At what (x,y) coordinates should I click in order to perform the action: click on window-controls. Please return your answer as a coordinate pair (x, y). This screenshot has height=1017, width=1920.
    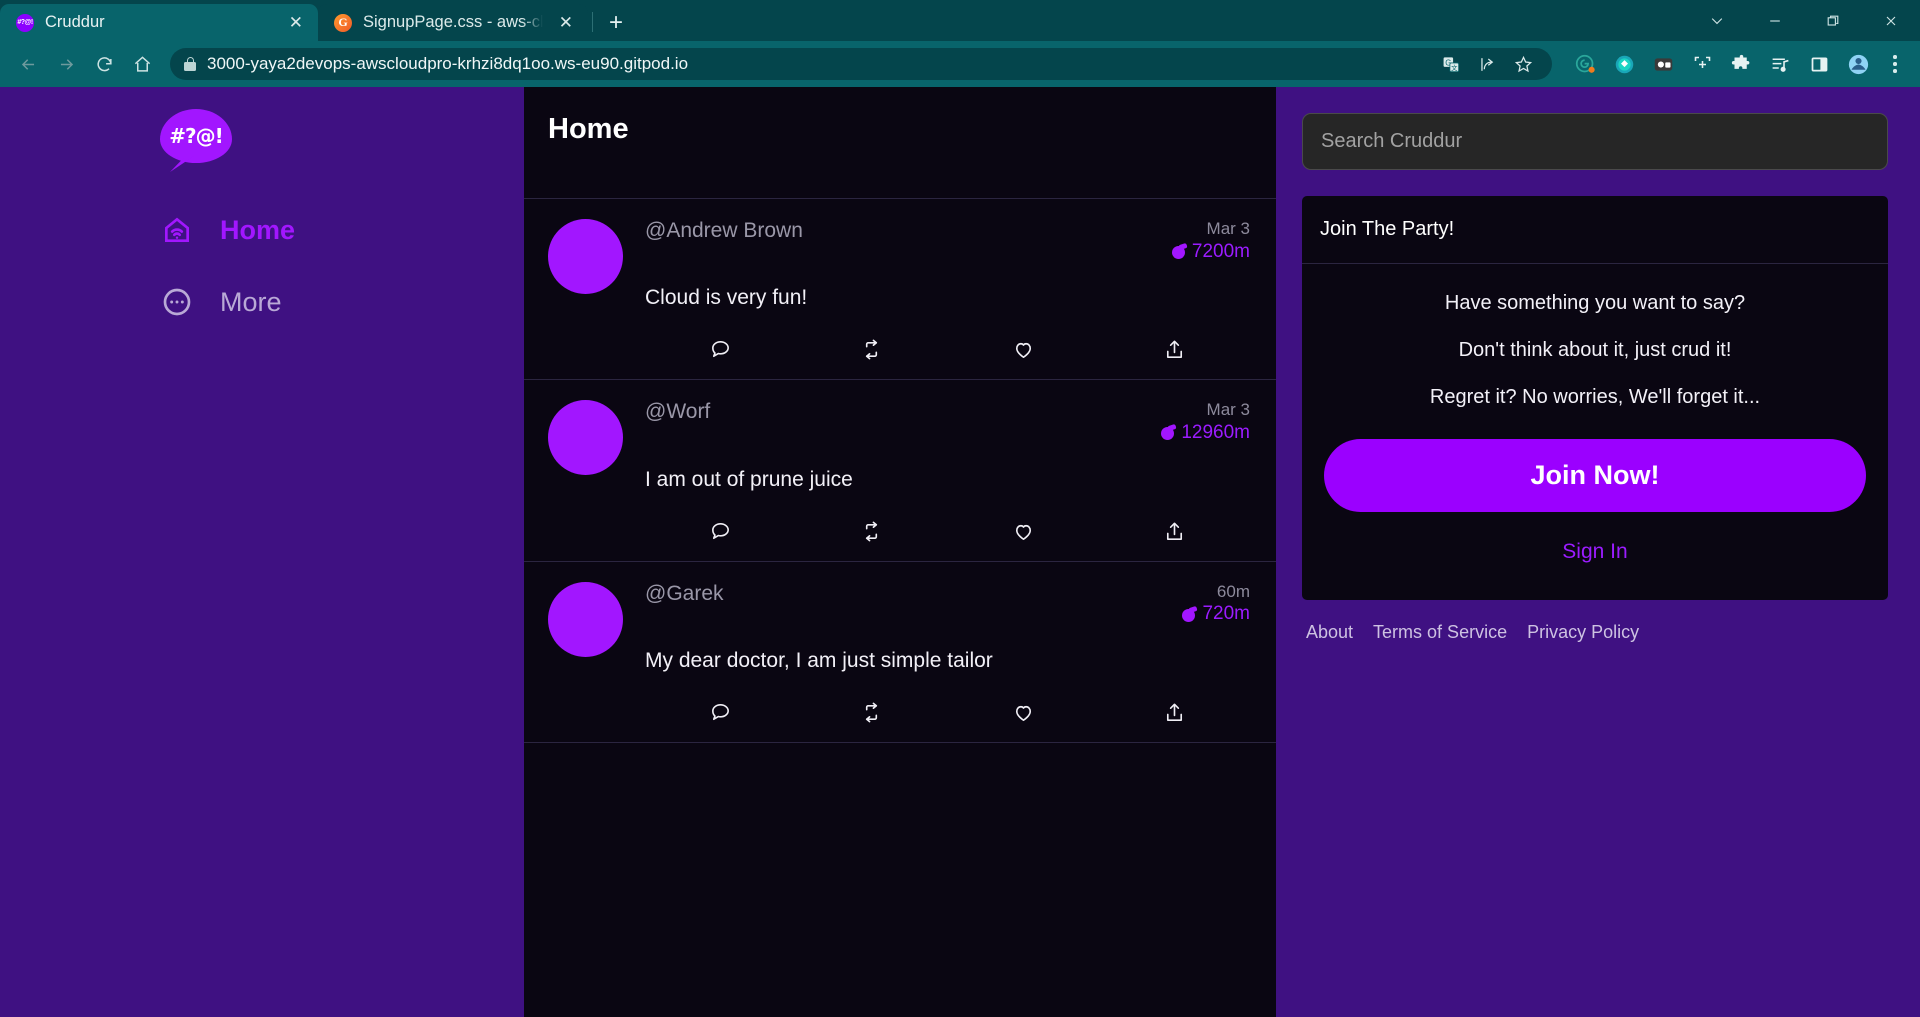
    Looking at the image, I should click on (1804, 20).